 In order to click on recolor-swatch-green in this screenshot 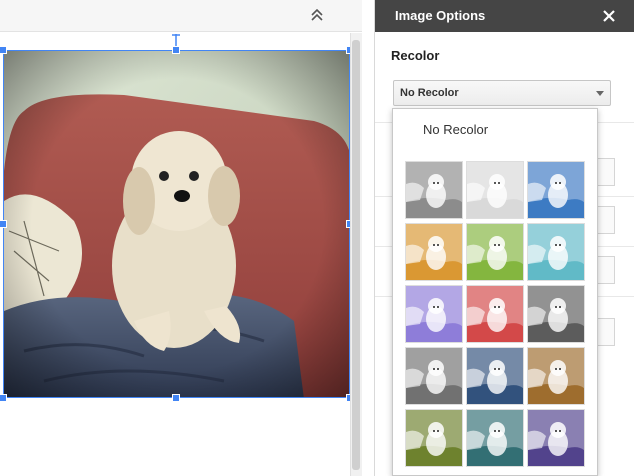, I will do `click(495, 252)`.